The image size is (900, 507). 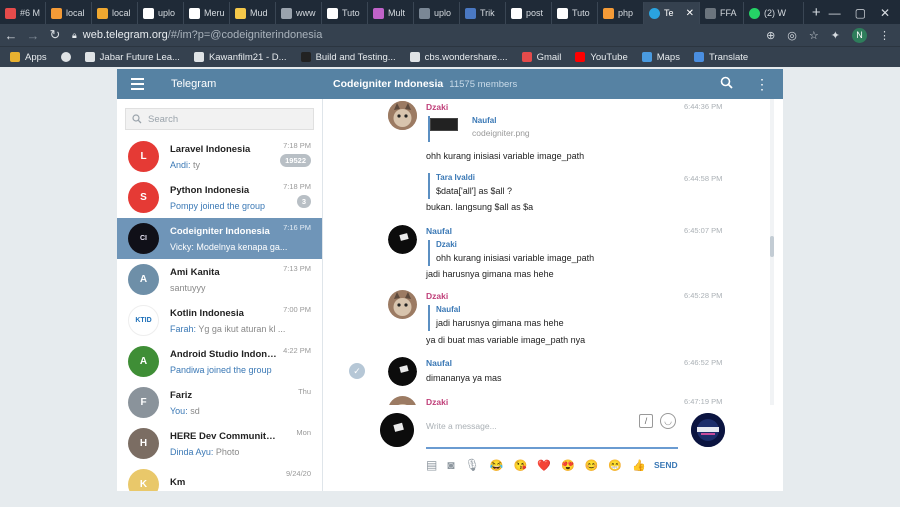 I want to click on message-time: 6:46:52 PM, so click(x=703, y=362).